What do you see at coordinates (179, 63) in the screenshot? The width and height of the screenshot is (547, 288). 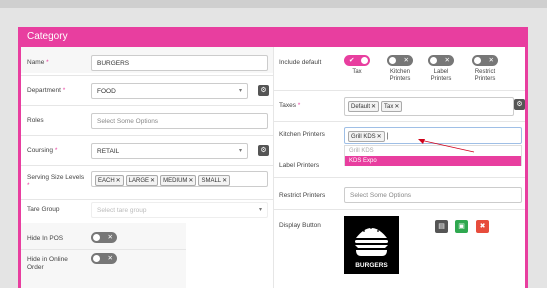 I see `name-field: BURGERS` at bounding box center [179, 63].